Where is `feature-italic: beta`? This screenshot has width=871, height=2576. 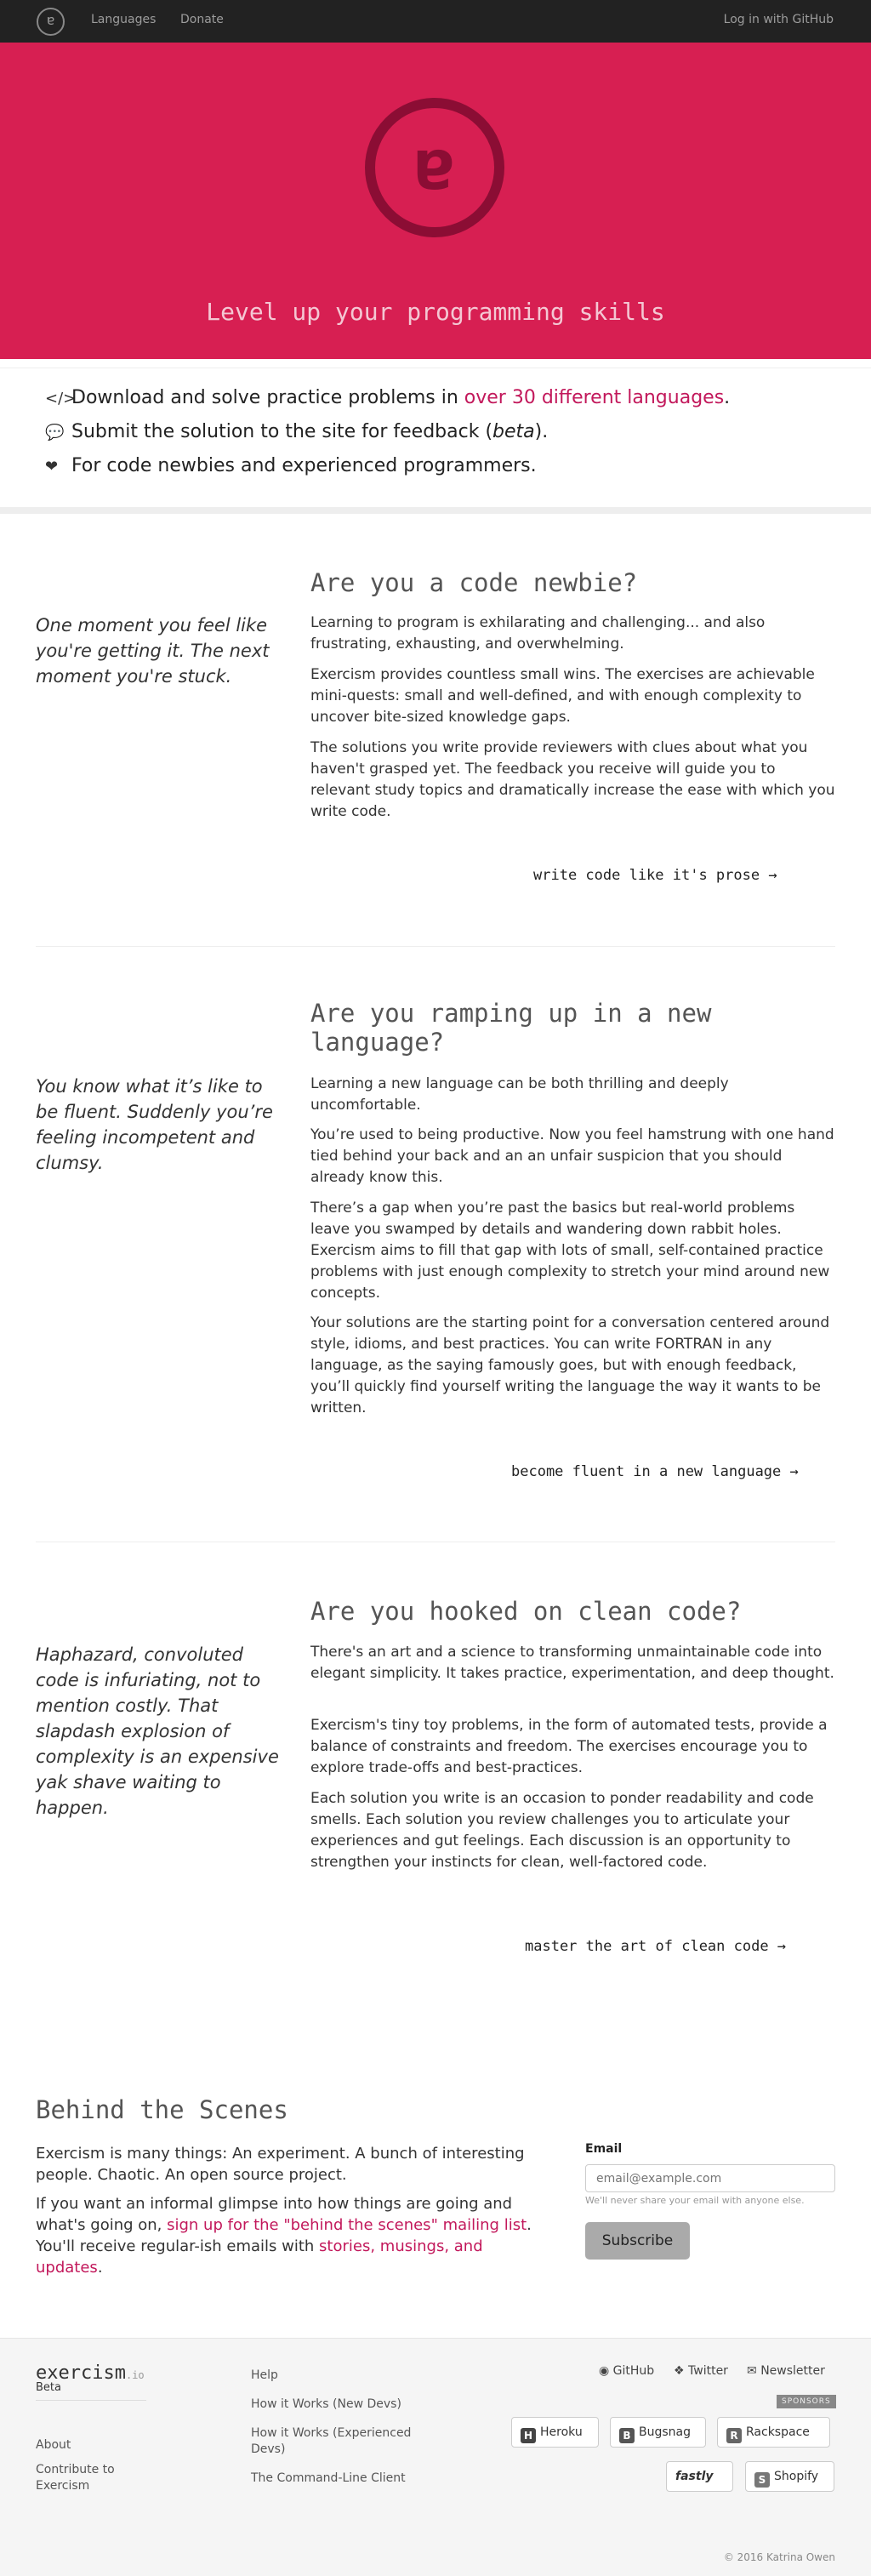
feature-italic: beta is located at coordinates (513, 432).